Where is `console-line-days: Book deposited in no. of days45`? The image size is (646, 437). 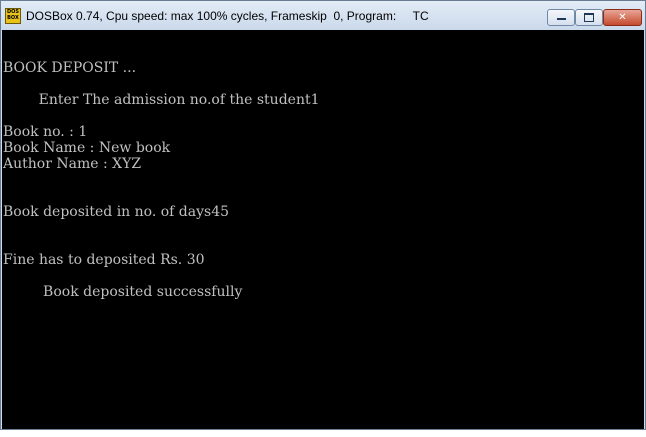
console-line-days: Book deposited in no. of days45 is located at coordinates (116, 212).